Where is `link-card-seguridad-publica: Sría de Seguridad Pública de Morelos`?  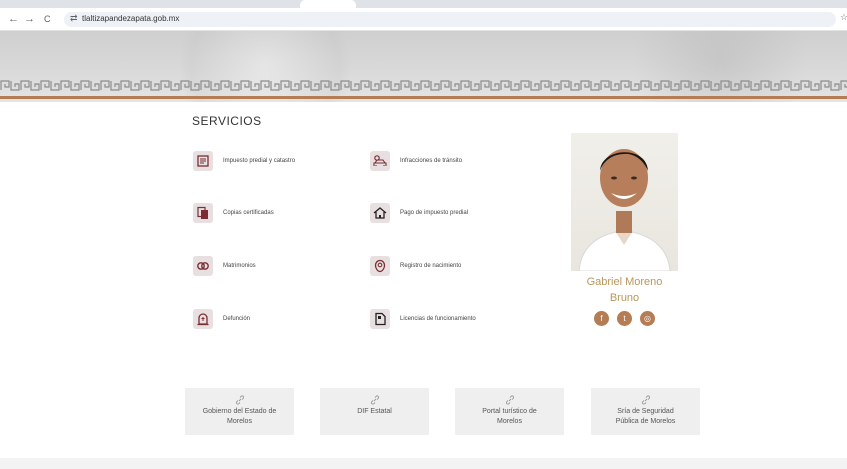 link-card-seguridad-publica: Sría de Seguridad Pública de Morelos is located at coordinates (645, 411).